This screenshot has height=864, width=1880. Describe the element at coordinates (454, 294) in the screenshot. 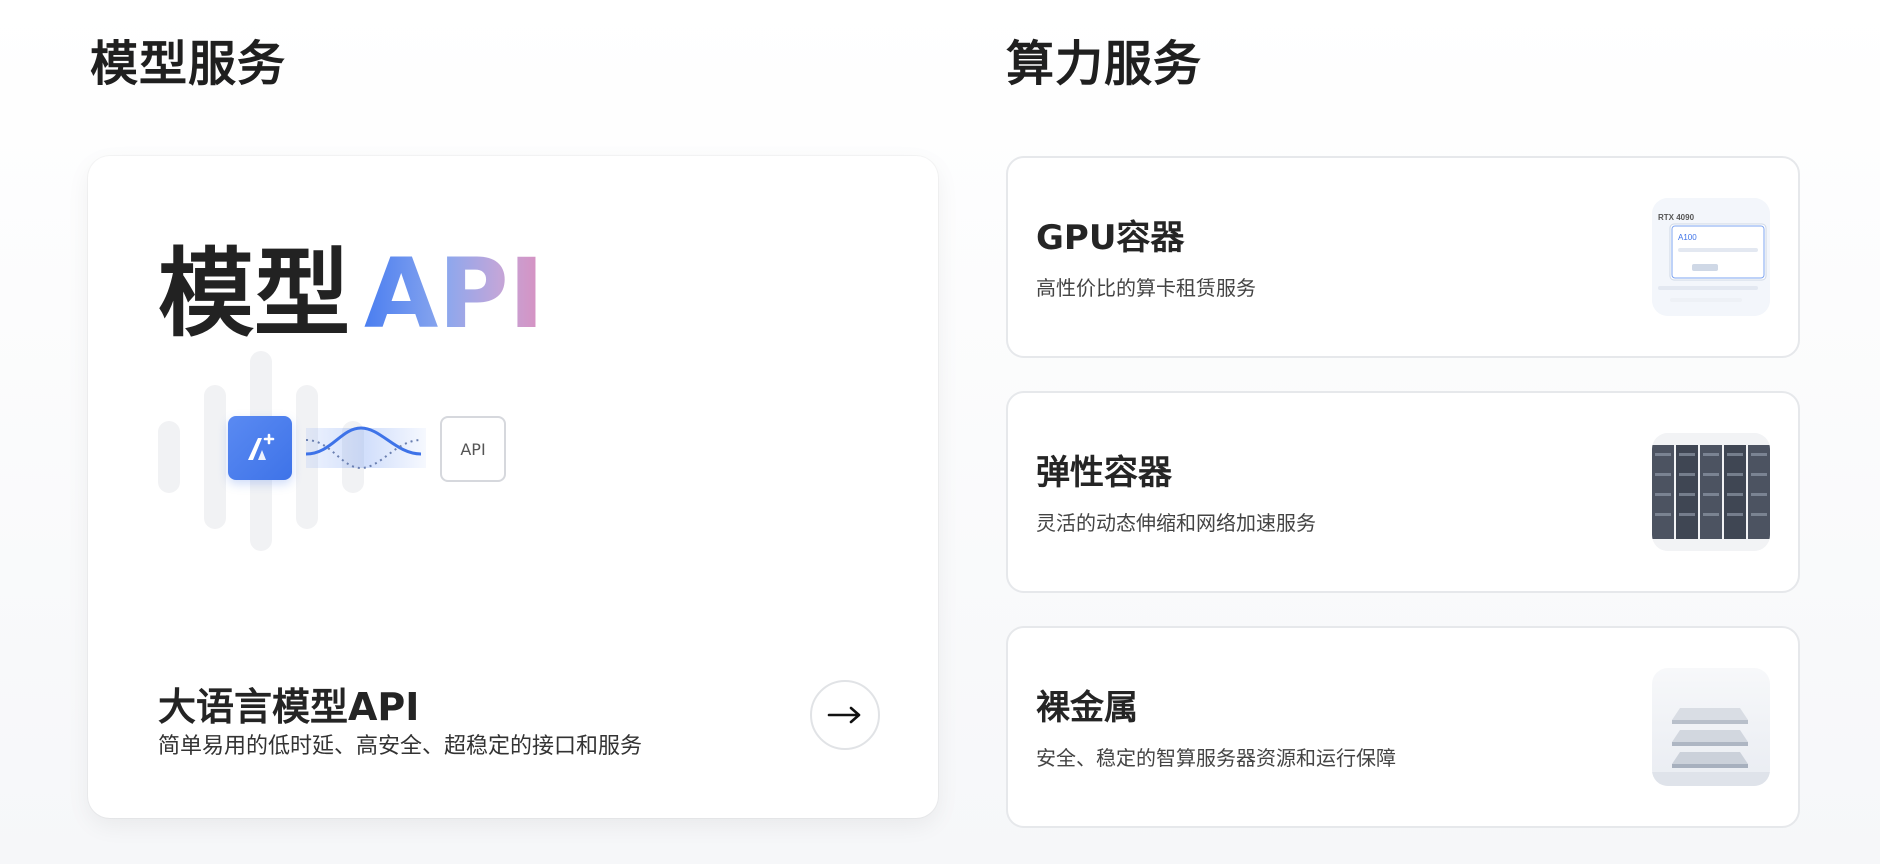

I see `hero-title-api: API` at that location.